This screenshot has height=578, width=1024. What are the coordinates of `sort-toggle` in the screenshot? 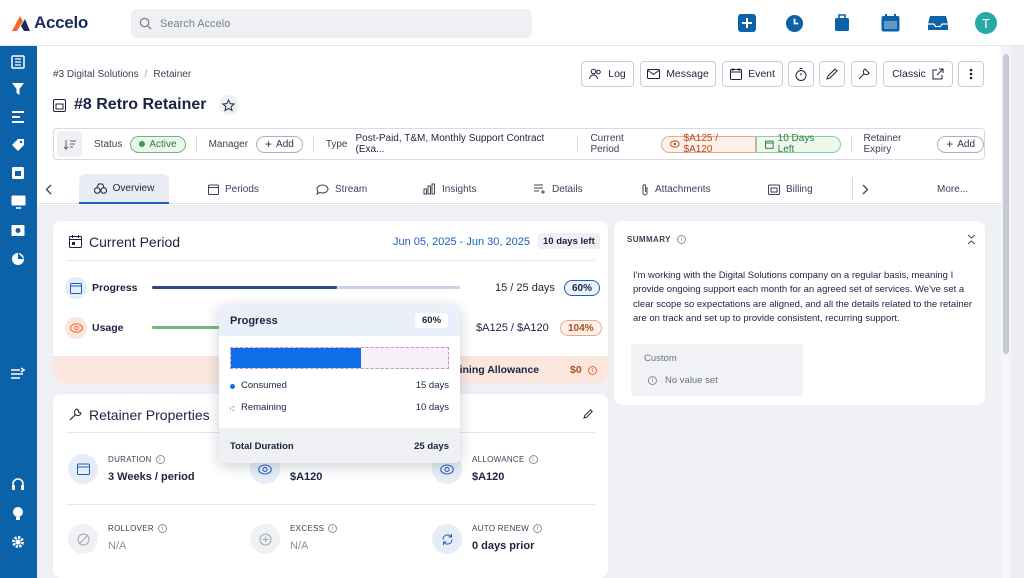 It's located at (69, 144).